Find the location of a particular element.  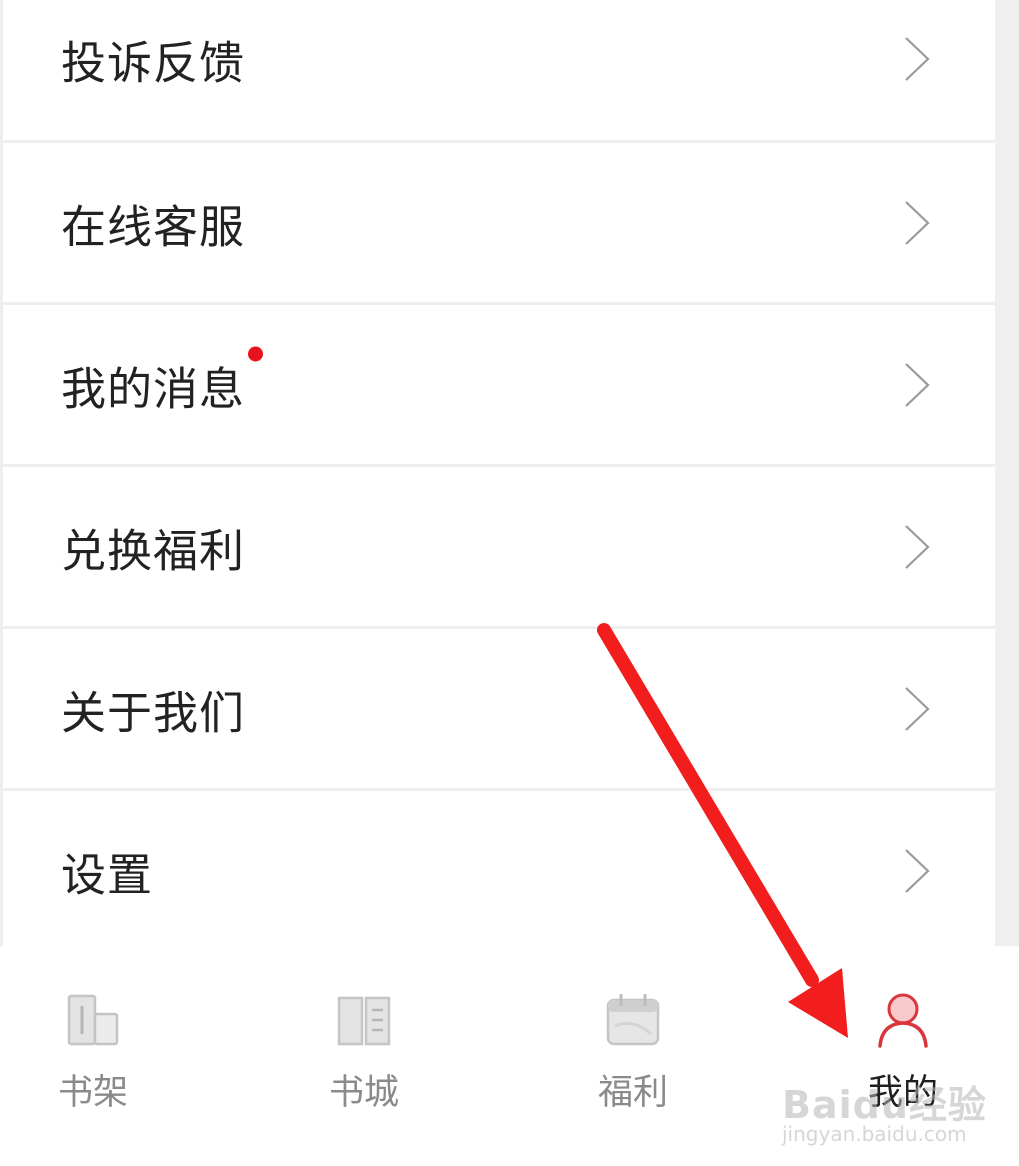

menu-item-label: 在线客服 is located at coordinates (153, 226).